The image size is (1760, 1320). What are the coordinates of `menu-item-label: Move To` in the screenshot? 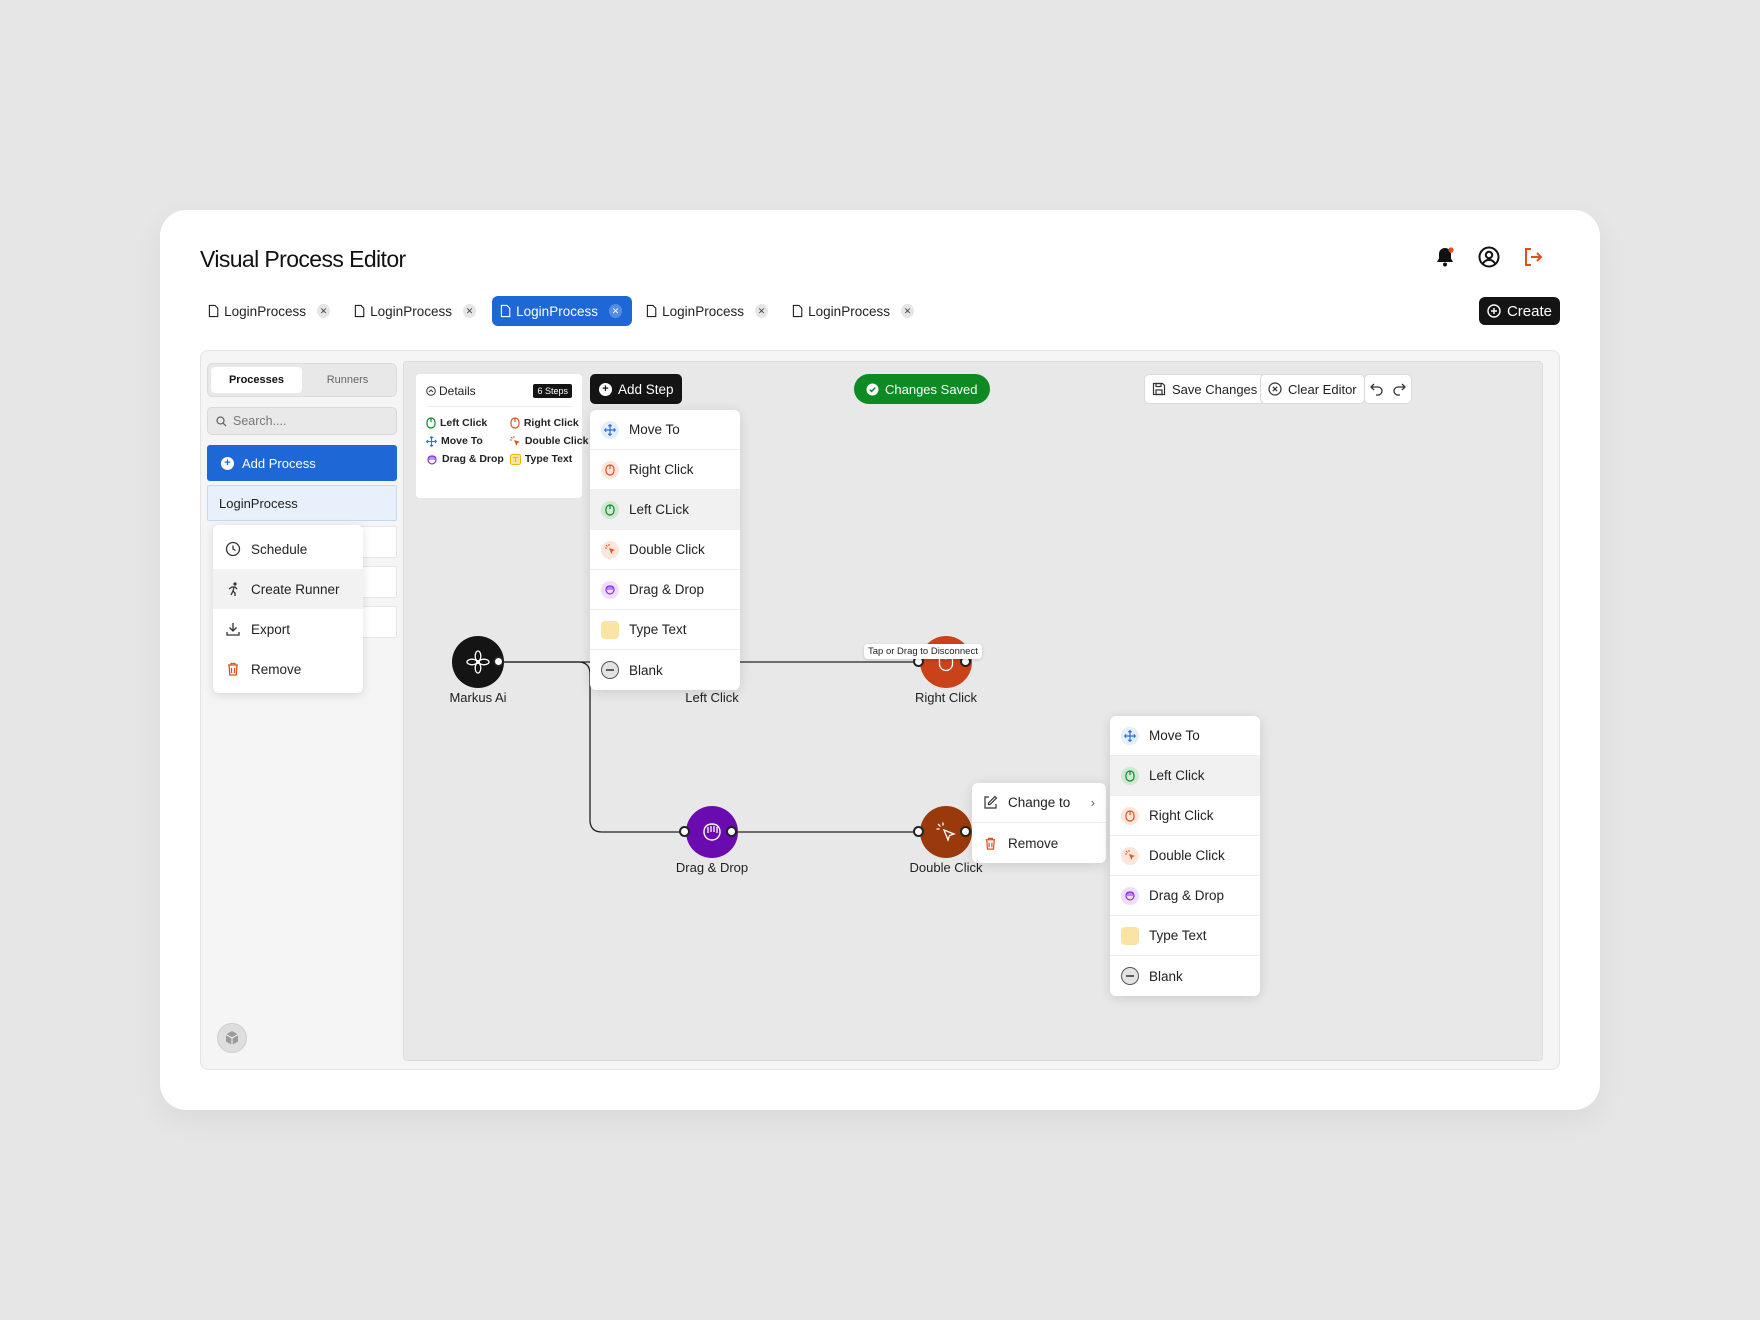 It's located at (1174, 735).